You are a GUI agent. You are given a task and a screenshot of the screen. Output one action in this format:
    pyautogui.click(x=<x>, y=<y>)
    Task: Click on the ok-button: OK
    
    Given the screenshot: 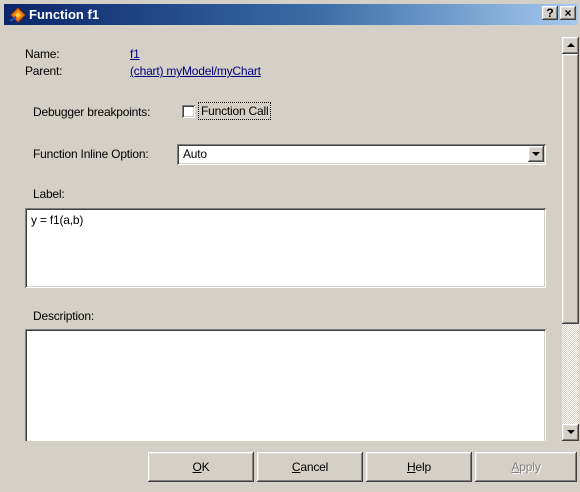 What is the action you would take?
    pyautogui.click(x=201, y=467)
    